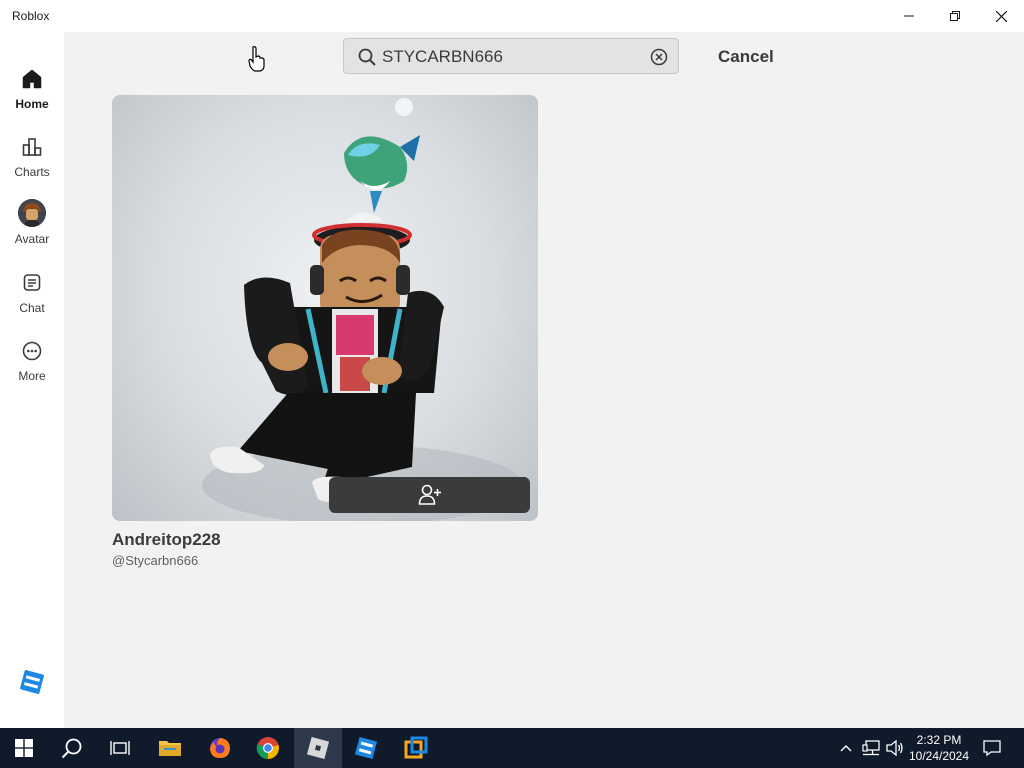  What do you see at coordinates (32, 147) in the screenshot?
I see `charts-icon` at bounding box center [32, 147].